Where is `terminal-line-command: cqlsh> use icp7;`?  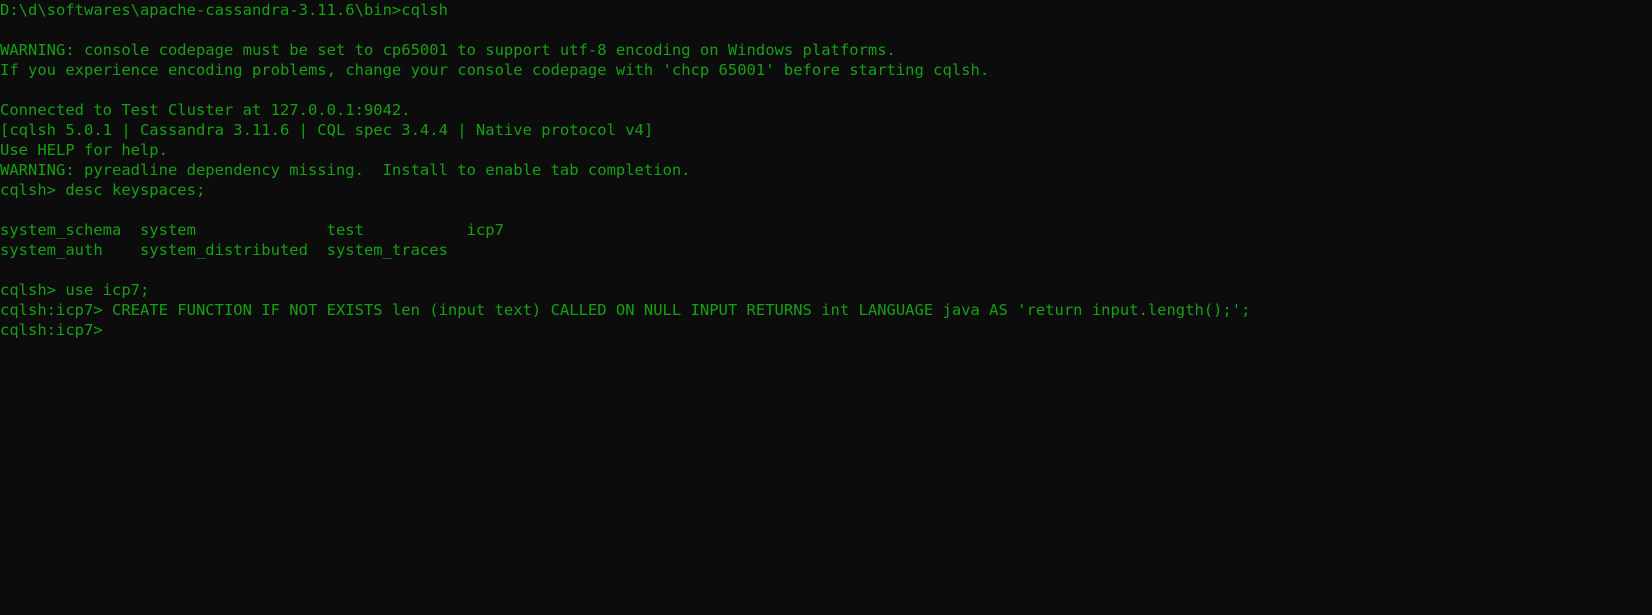 terminal-line-command: cqlsh> use icp7; is located at coordinates (75, 290).